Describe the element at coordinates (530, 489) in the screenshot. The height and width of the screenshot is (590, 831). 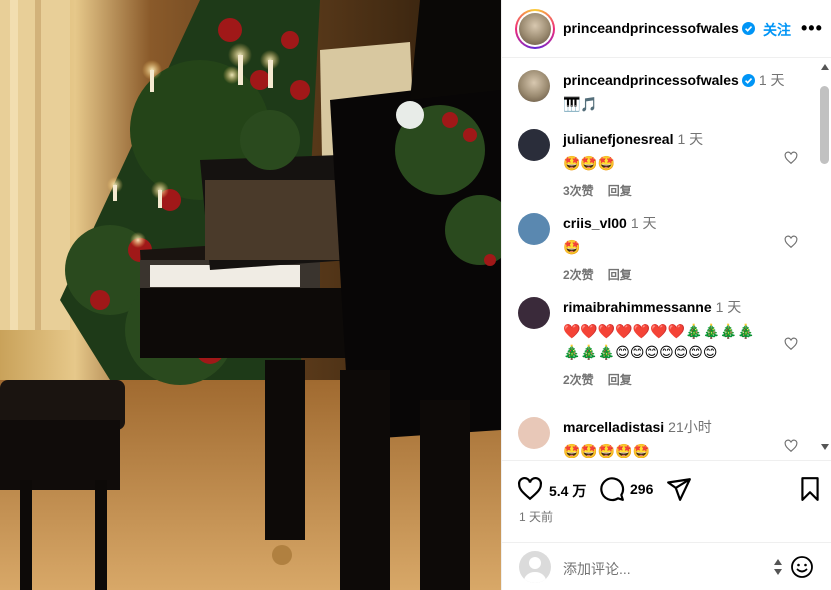
I see `like-heart-icon` at that location.